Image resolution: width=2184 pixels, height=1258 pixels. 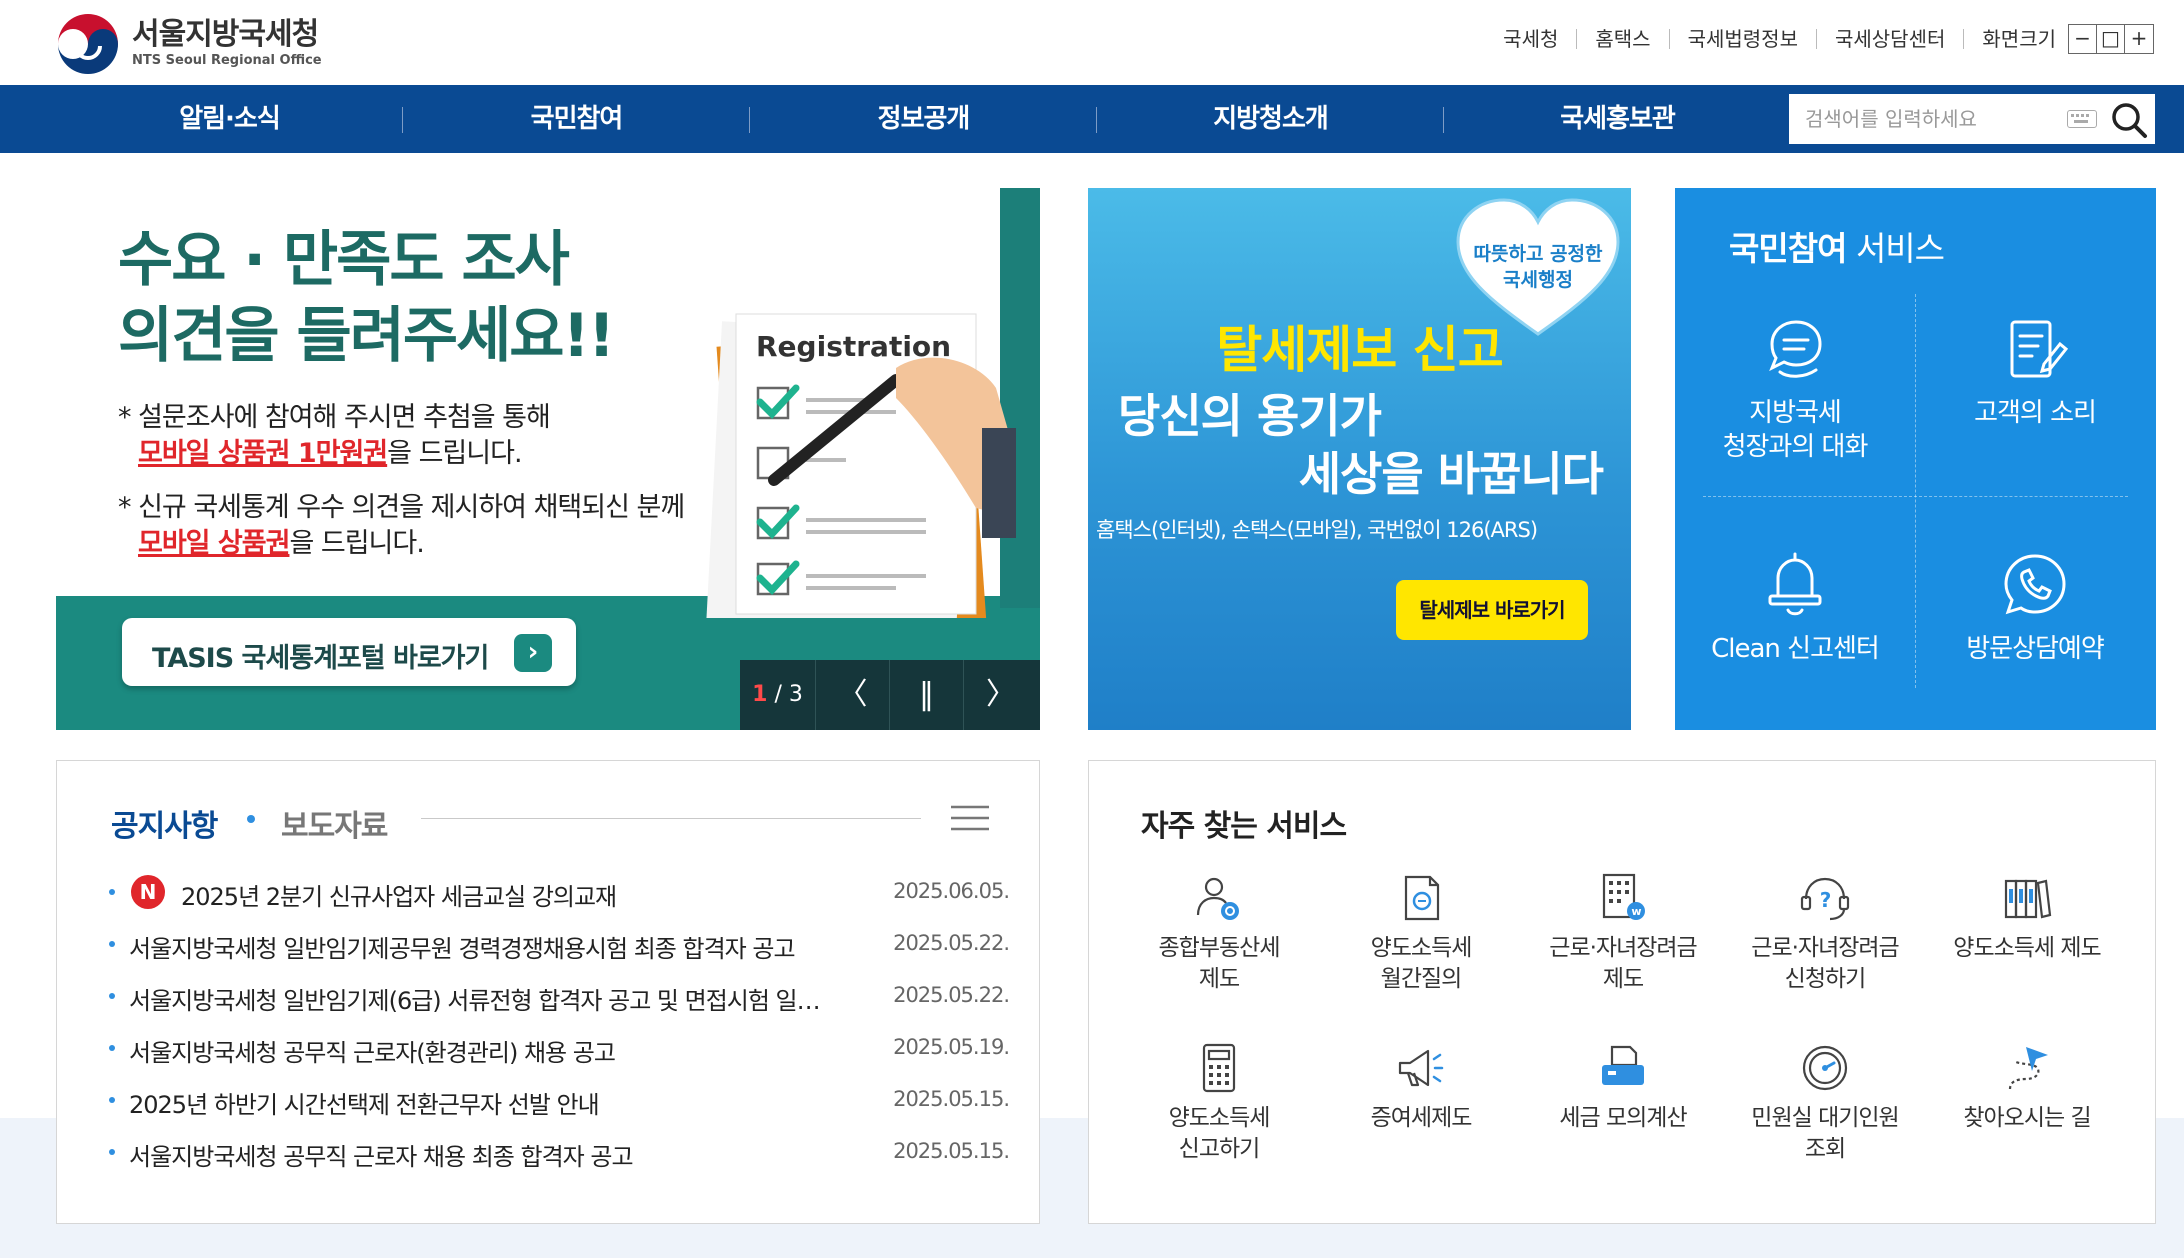 What do you see at coordinates (861, 465) in the screenshot?
I see `checklist-illustration: Registration` at bounding box center [861, 465].